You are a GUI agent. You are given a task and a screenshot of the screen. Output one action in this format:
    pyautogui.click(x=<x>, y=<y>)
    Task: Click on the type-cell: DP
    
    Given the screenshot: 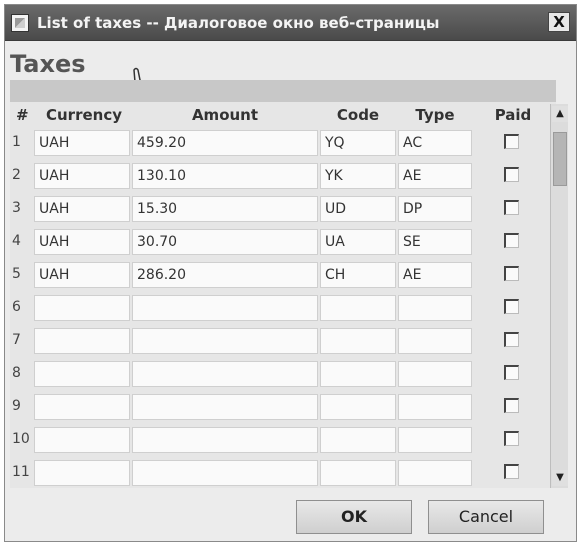 What is the action you would take?
    pyautogui.click(x=435, y=209)
    